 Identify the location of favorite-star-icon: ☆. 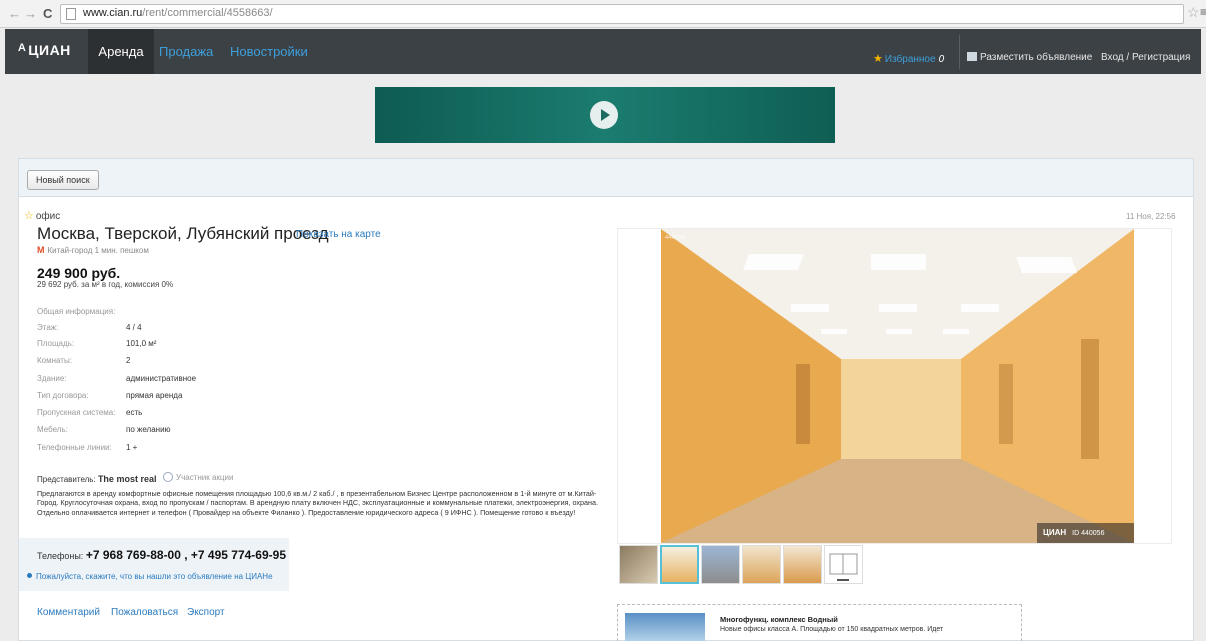
(29, 216).